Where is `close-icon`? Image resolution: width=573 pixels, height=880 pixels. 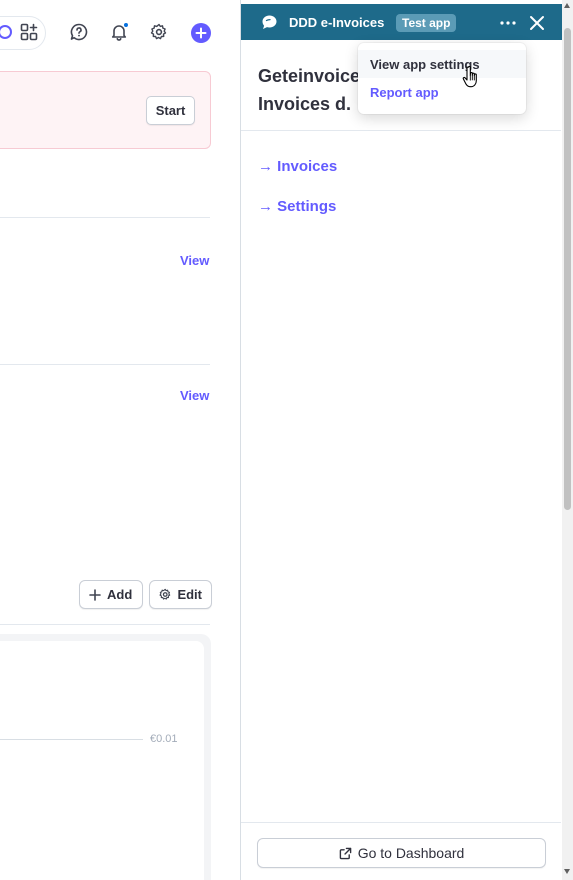 close-icon is located at coordinates (537, 23).